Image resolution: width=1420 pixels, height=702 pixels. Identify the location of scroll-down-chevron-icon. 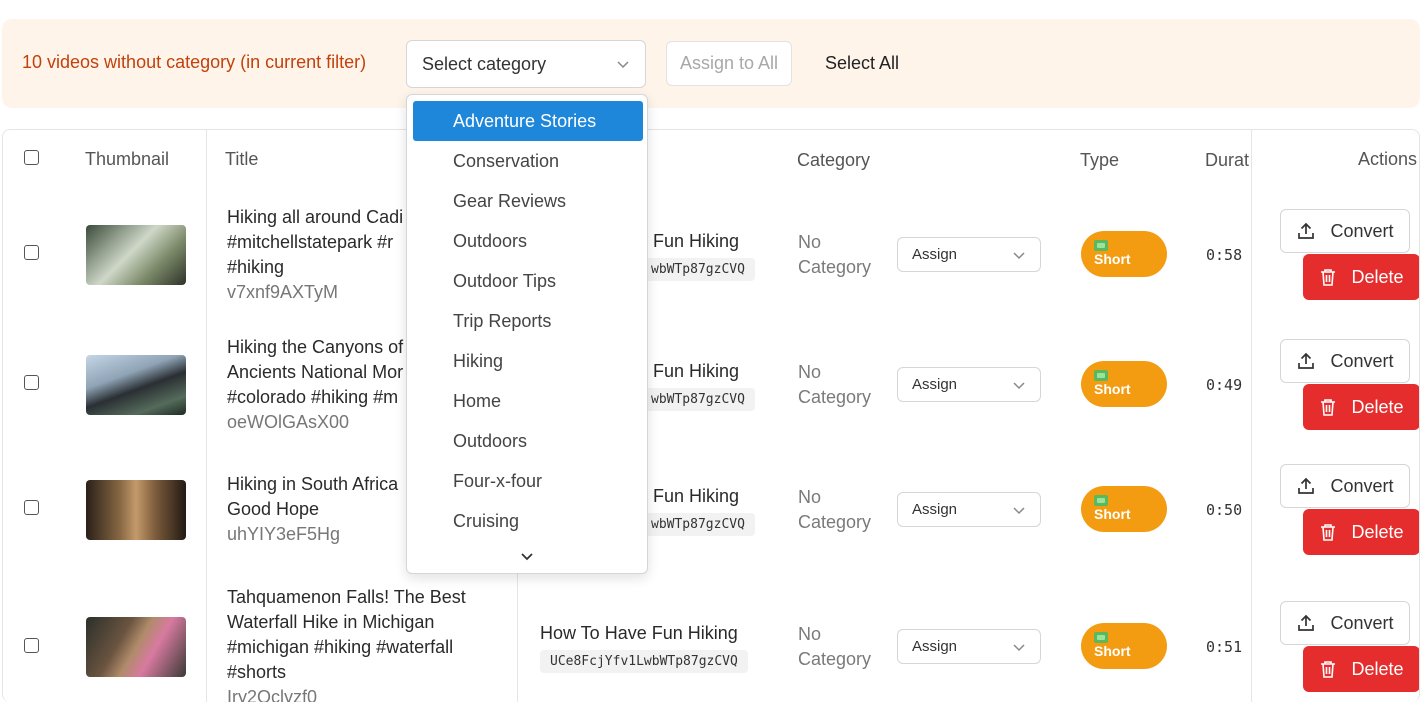
(527, 557).